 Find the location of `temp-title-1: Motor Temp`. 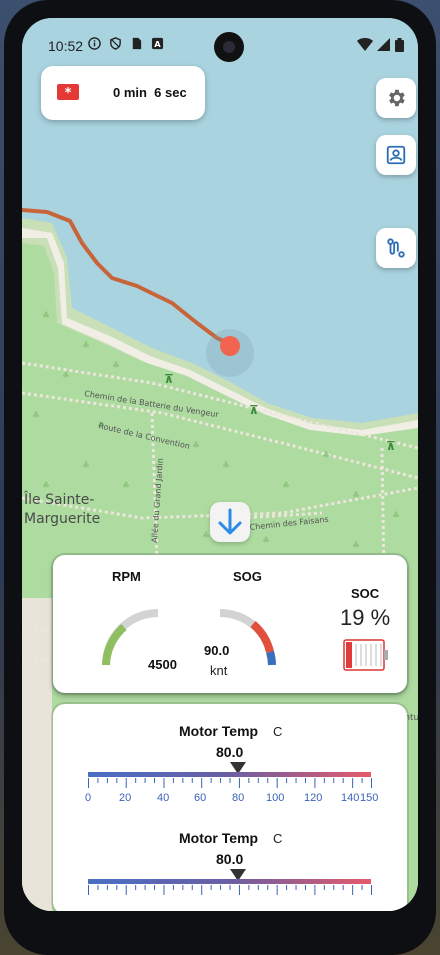

temp-title-1: Motor Temp is located at coordinates (219, 731).